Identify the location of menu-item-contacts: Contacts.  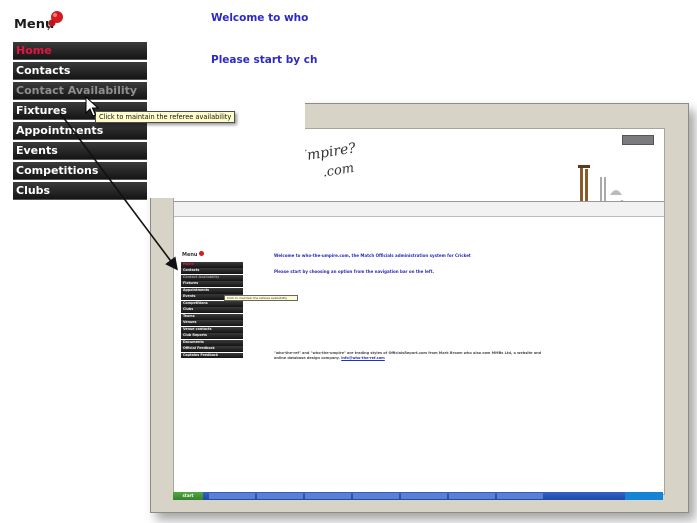
(80, 71).